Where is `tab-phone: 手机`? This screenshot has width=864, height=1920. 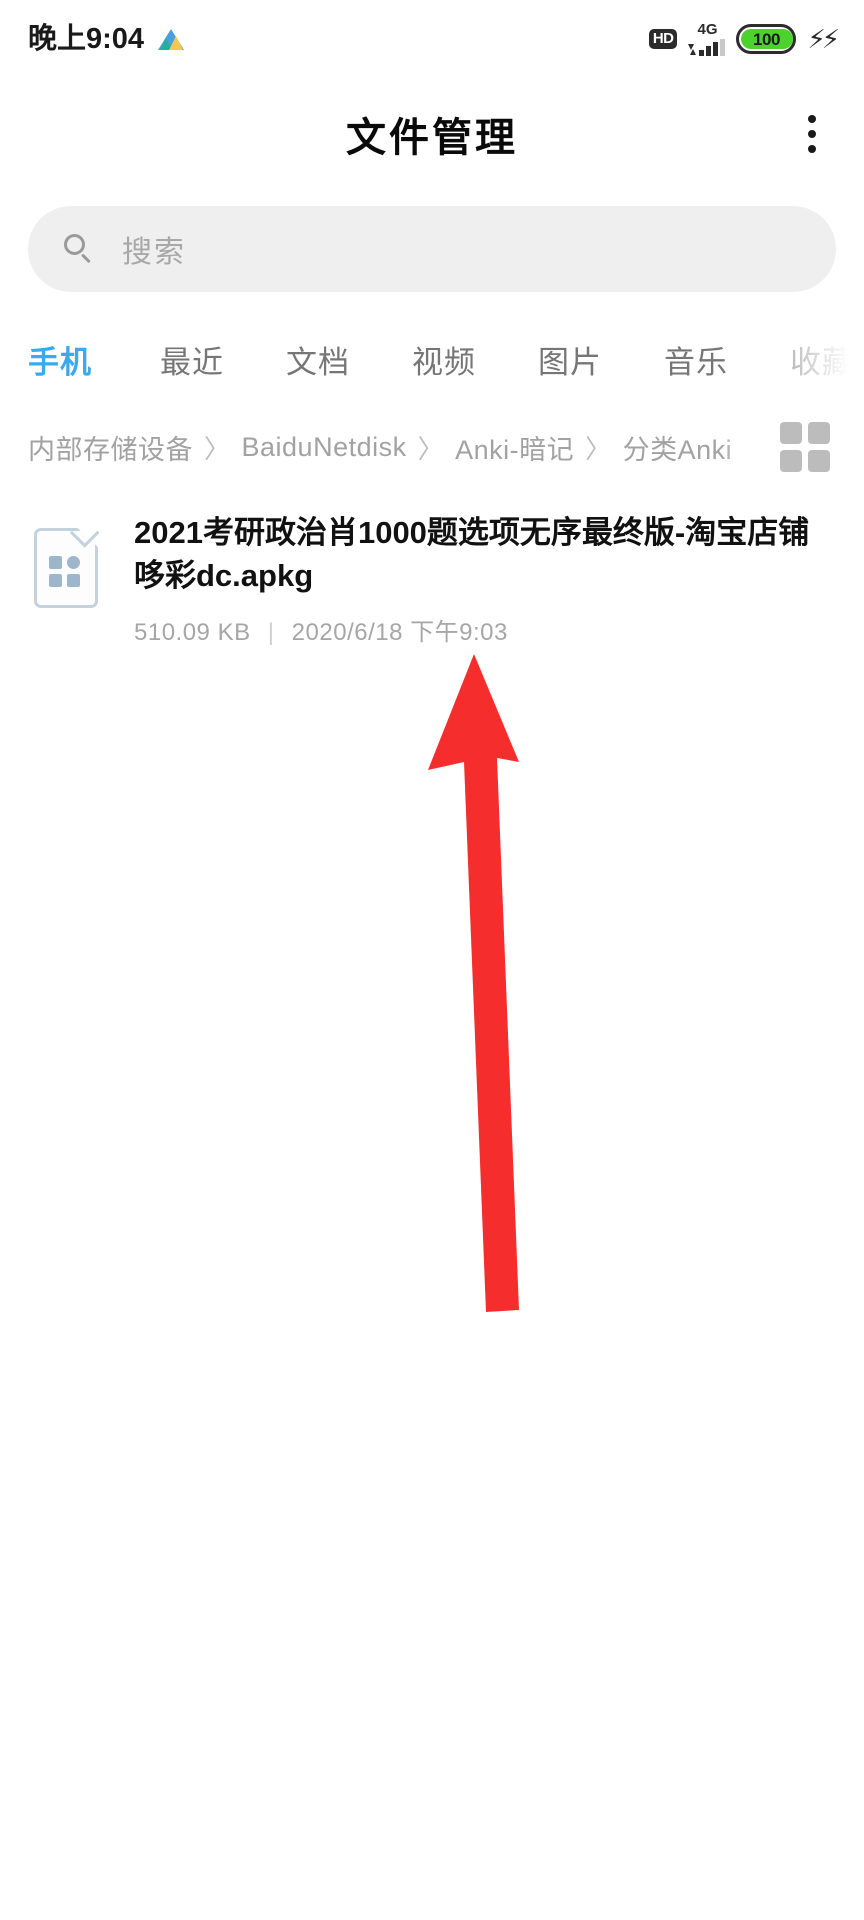
tab-phone: 手机 is located at coordinates (60, 359).